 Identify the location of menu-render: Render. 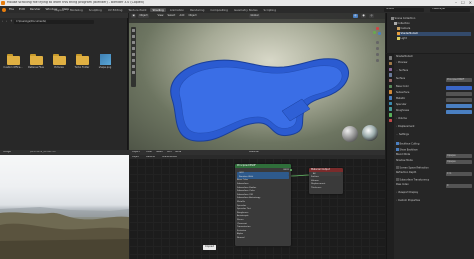
(35, 9).